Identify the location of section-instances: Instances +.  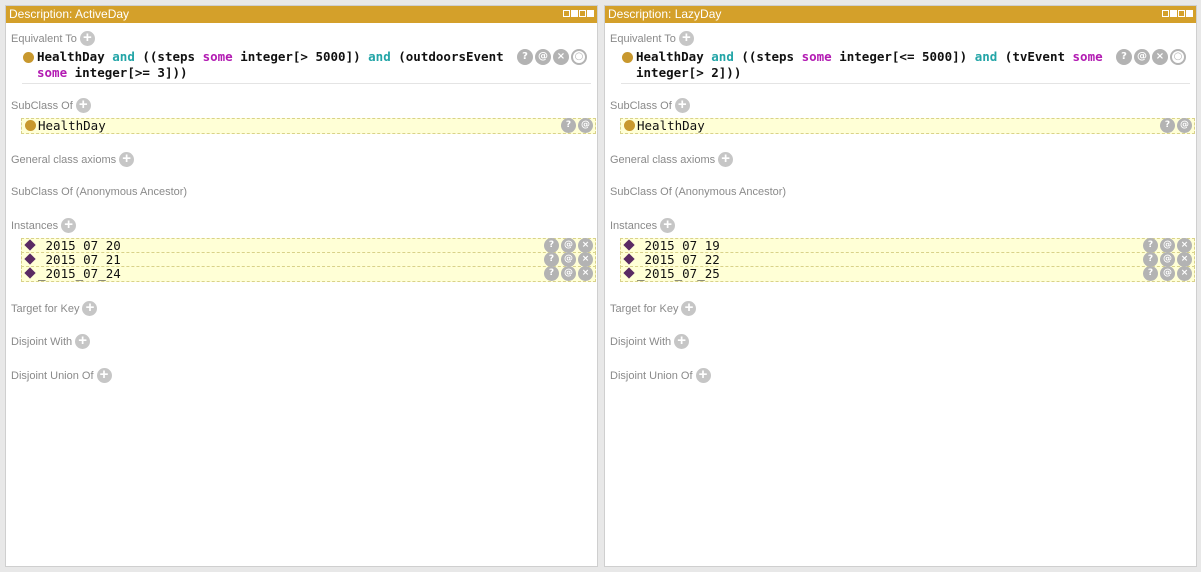
(44, 225).